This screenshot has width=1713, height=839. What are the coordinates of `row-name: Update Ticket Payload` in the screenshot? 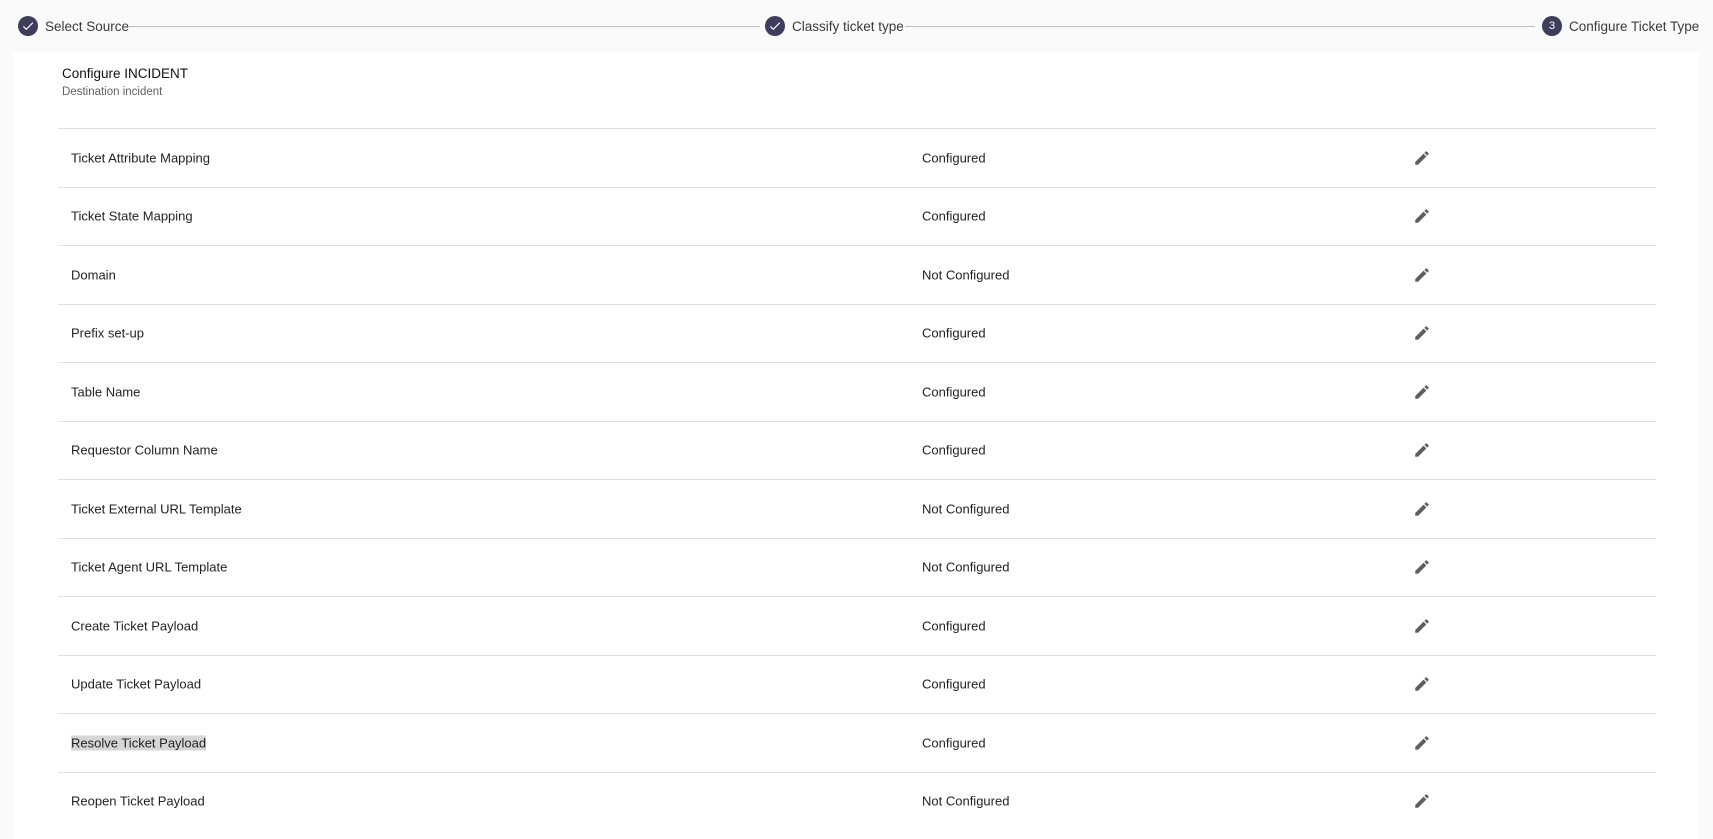 It's located at (136, 684).